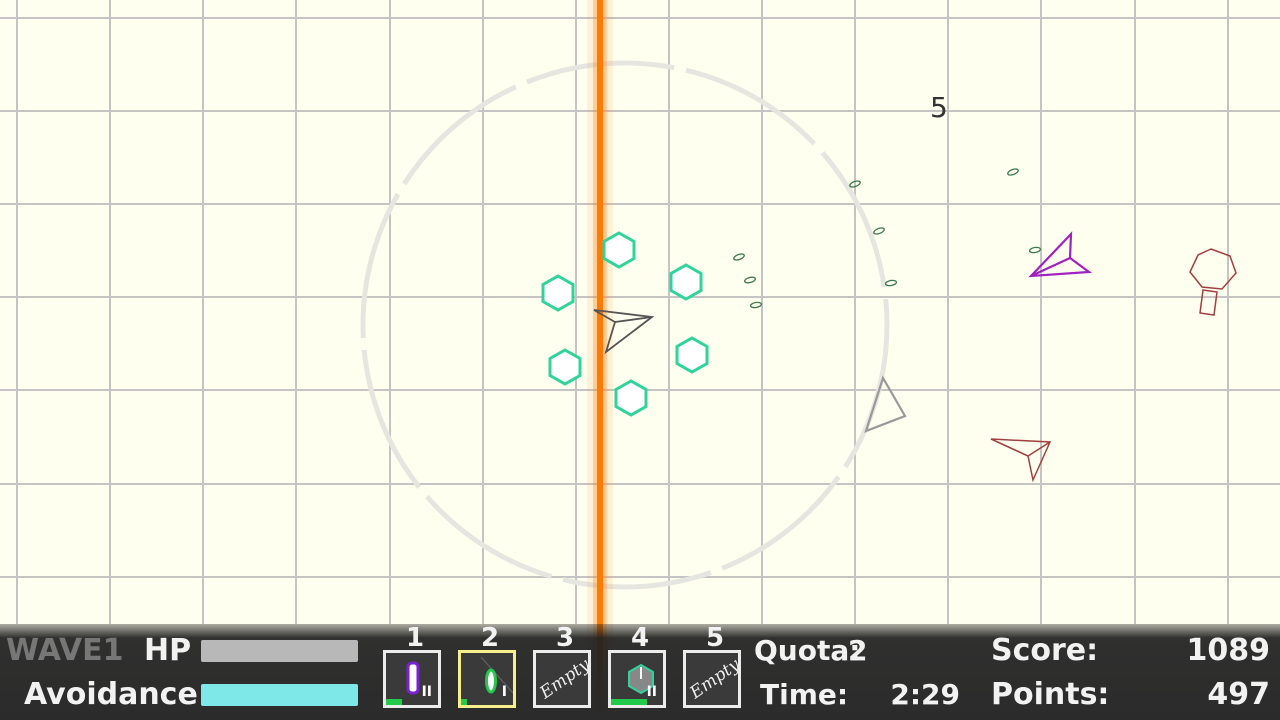  What do you see at coordinates (1213, 282) in the screenshot?
I see `enemy-turret-icon` at bounding box center [1213, 282].